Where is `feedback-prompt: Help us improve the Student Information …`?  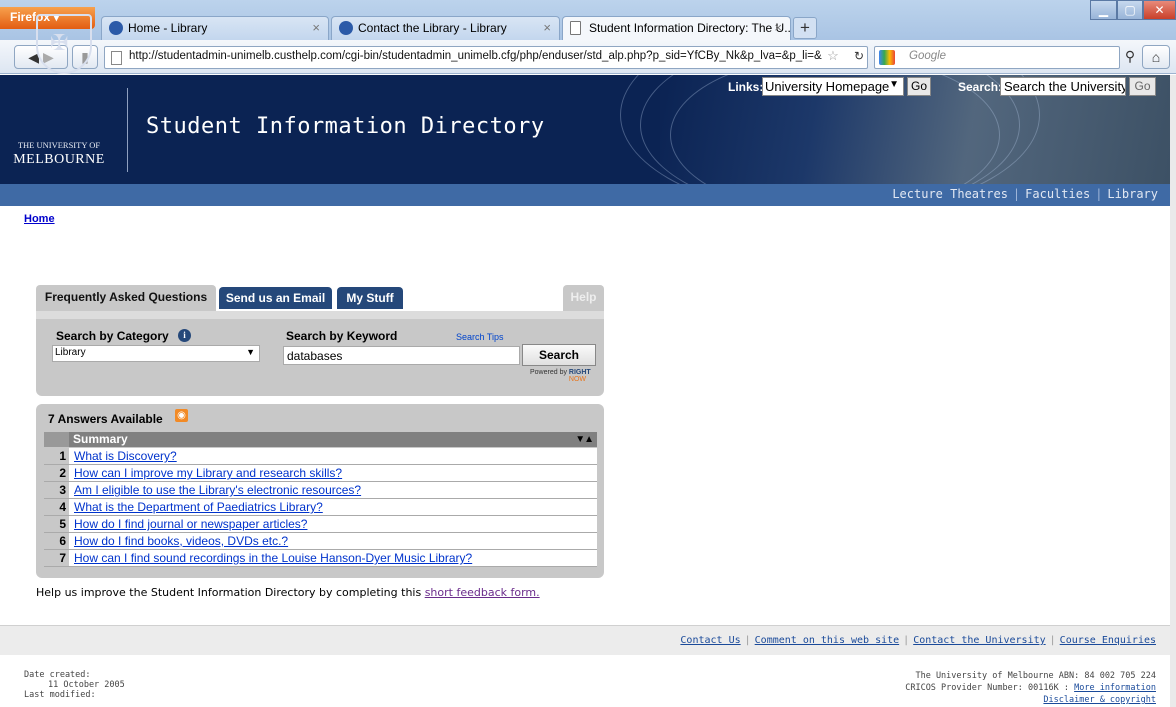
feedback-prompt: Help us improve the Student Information … is located at coordinates (288, 592).